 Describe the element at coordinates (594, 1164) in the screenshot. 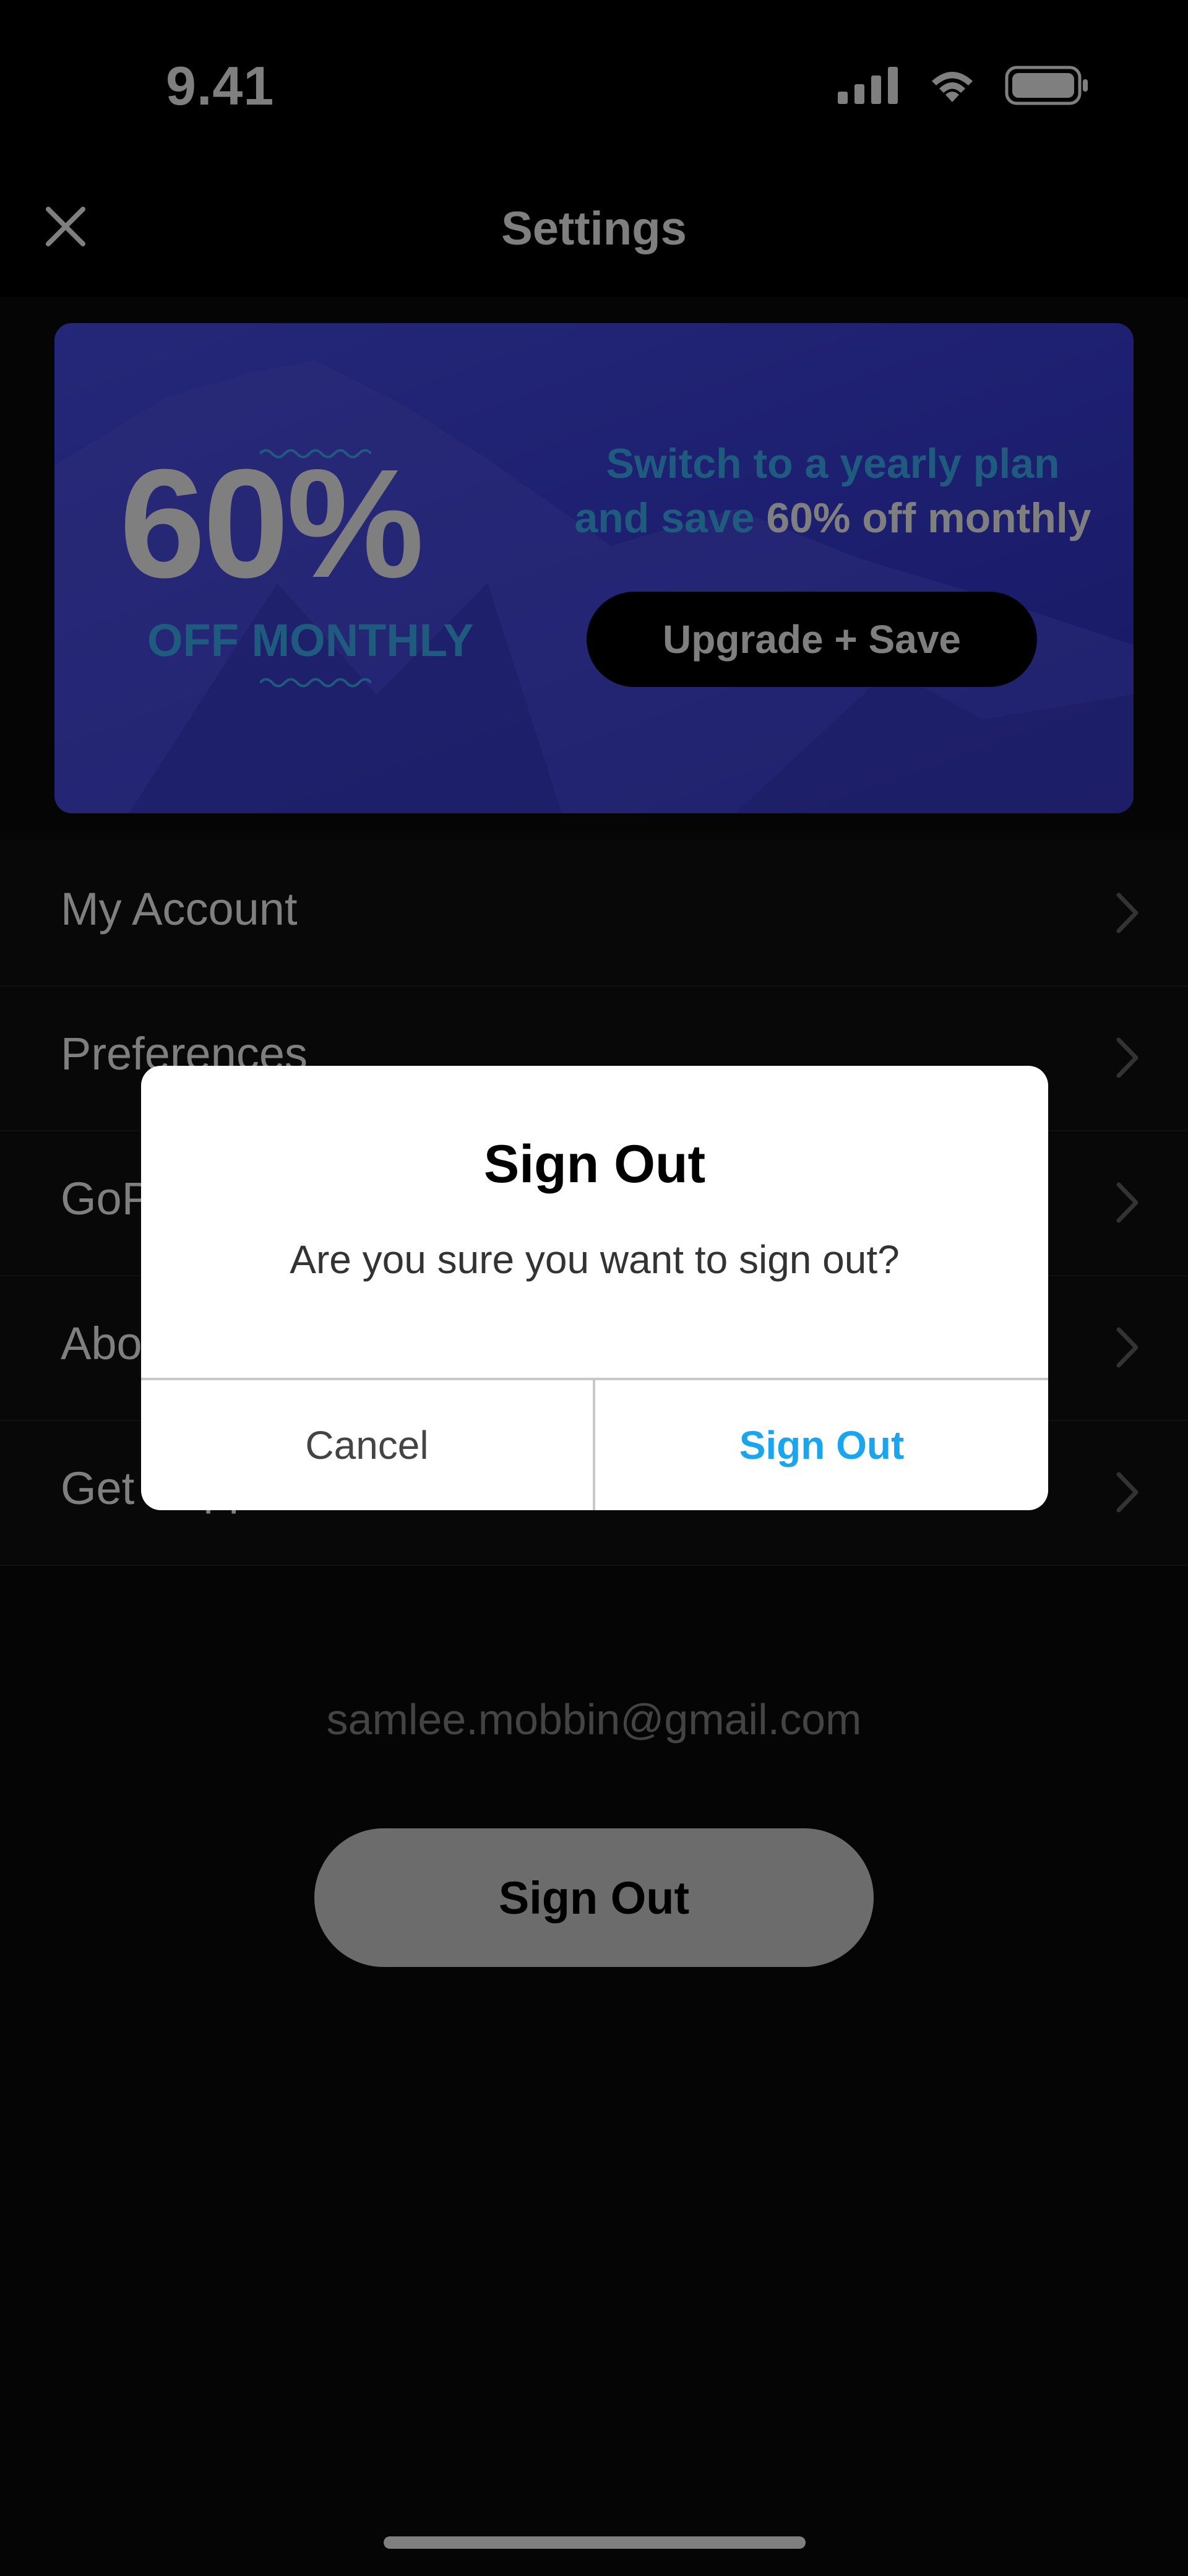

I see `dialog-title: Sign Out` at that location.